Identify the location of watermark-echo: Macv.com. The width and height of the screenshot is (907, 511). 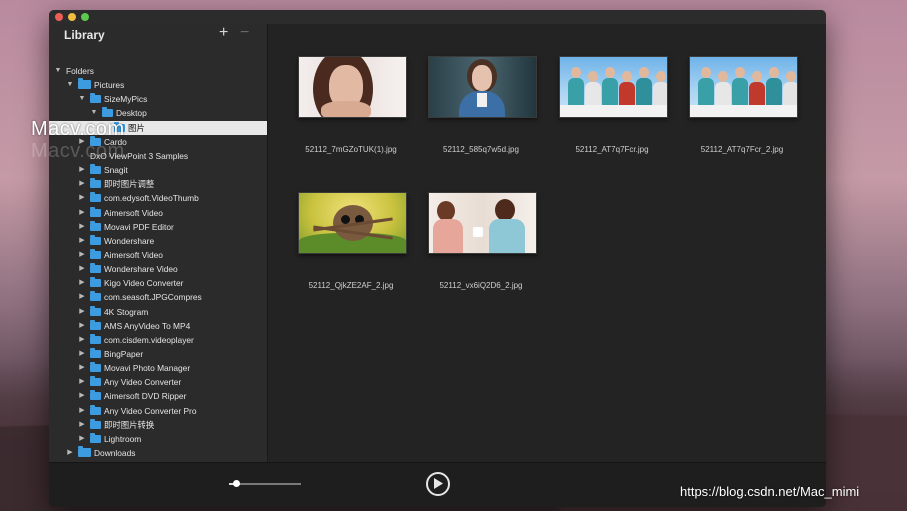
(78, 151).